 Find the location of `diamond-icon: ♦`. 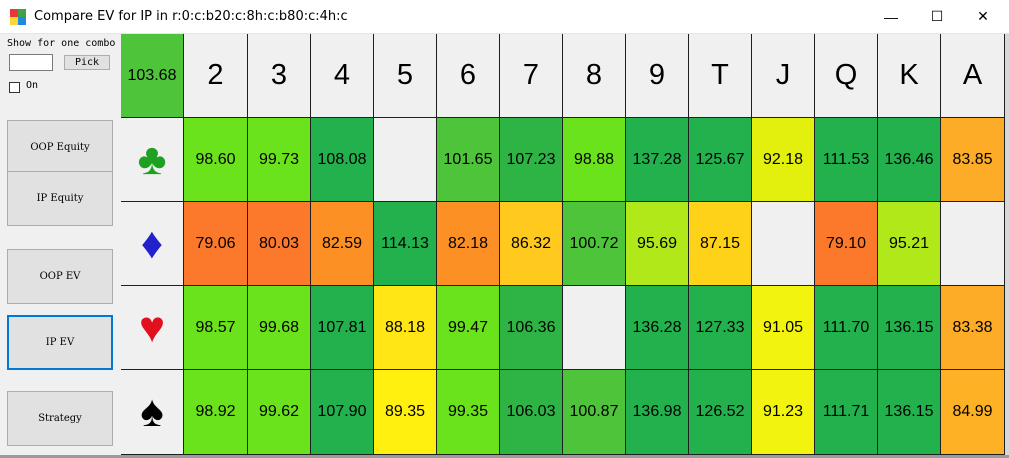

diamond-icon: ♦ is located at coordinates (152, 243).